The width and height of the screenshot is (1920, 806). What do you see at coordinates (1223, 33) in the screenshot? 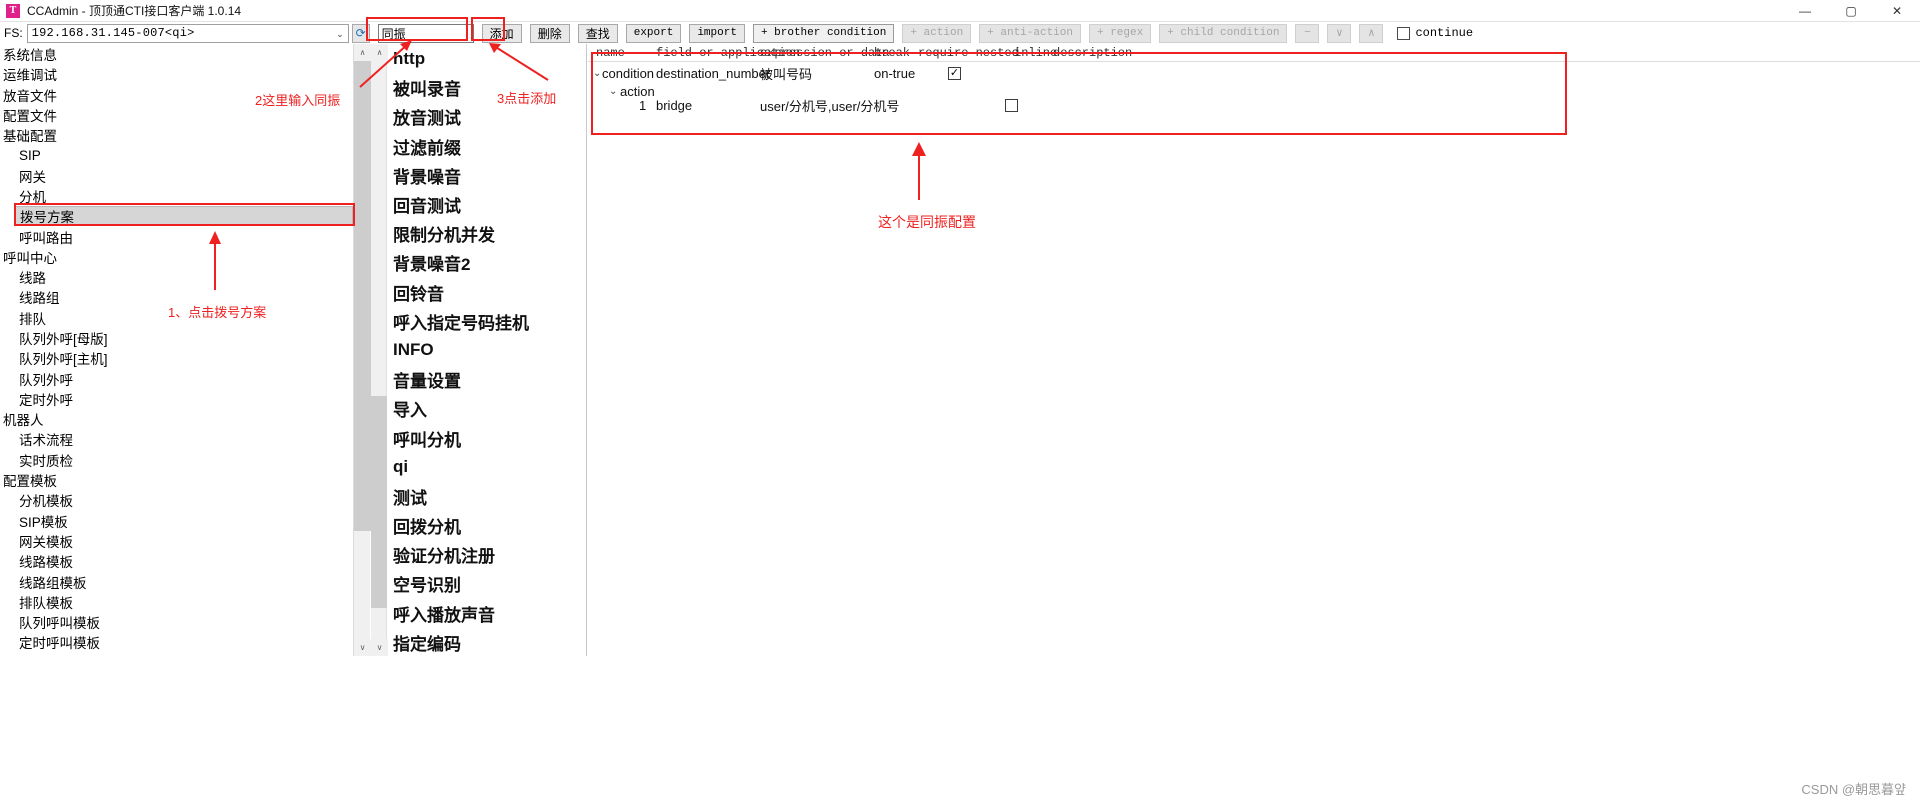
I see `add-child-condition-button: + child condition` at bounding box center [1223, 33].